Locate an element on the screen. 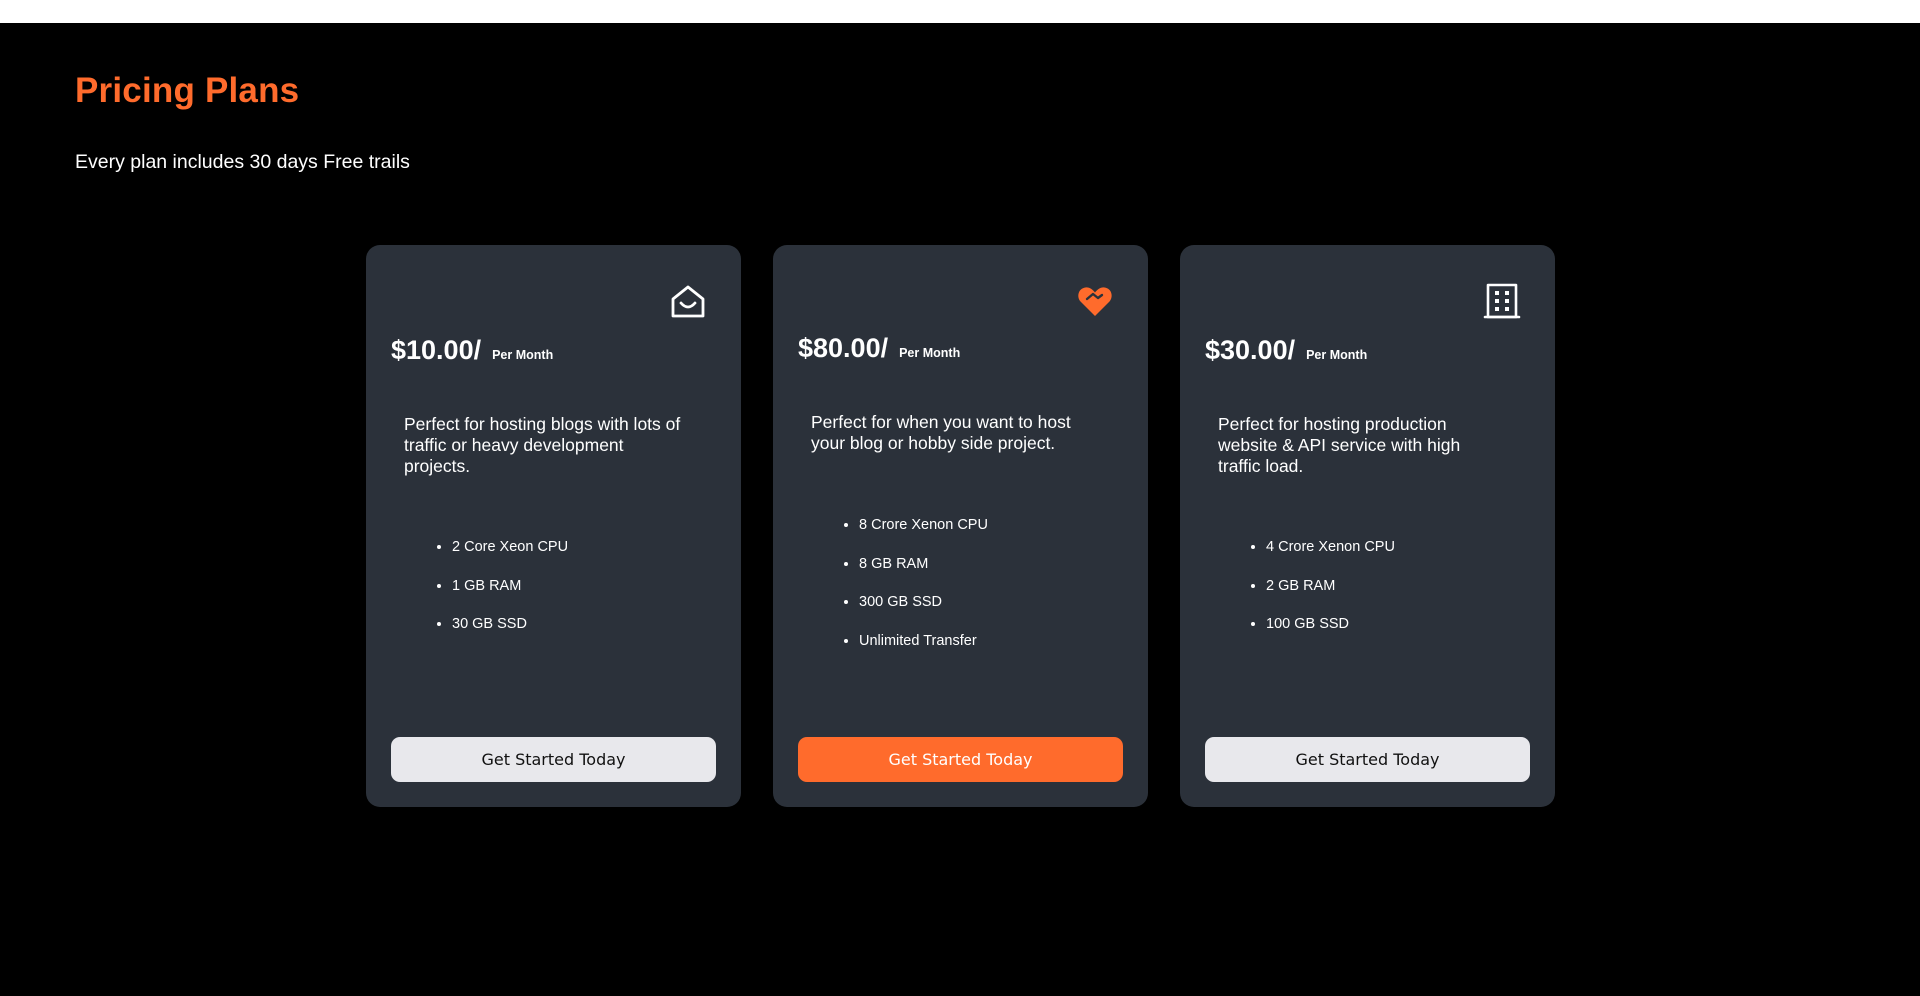 Image resolution: width=1920 pixels, height=996 pixels. feature-item: 4 Crore Xenon CPU is located at coordinates (1330, 557).